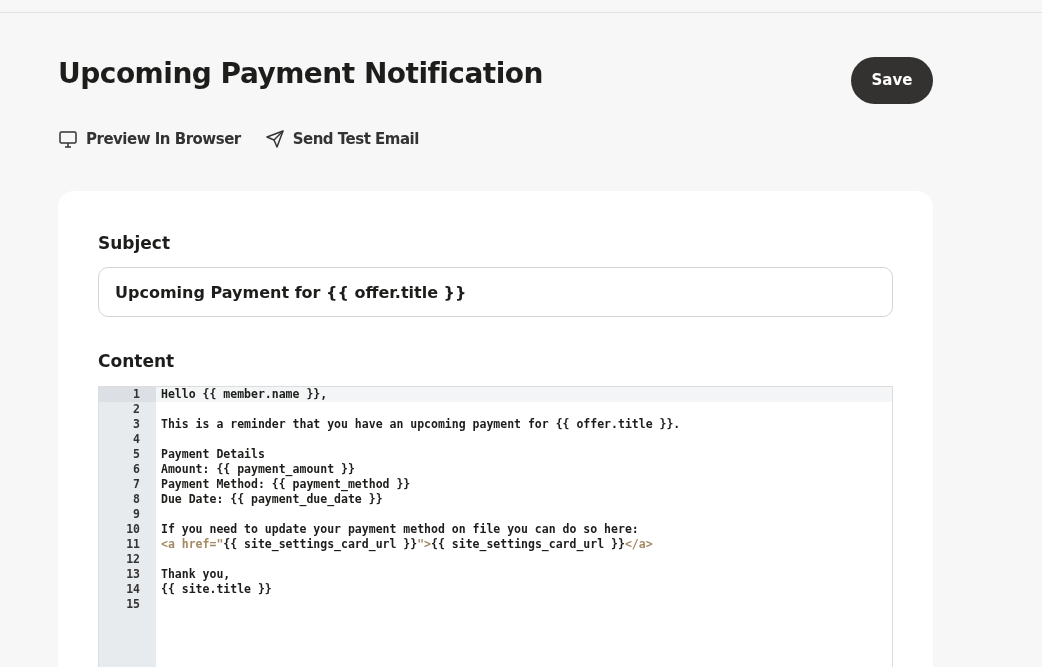 The width and height of the screenshot is (1042, 667). What do you see at coordinates (274, 139) in the screenshot?
I see `send-icon` at bounding box center [274, 139].